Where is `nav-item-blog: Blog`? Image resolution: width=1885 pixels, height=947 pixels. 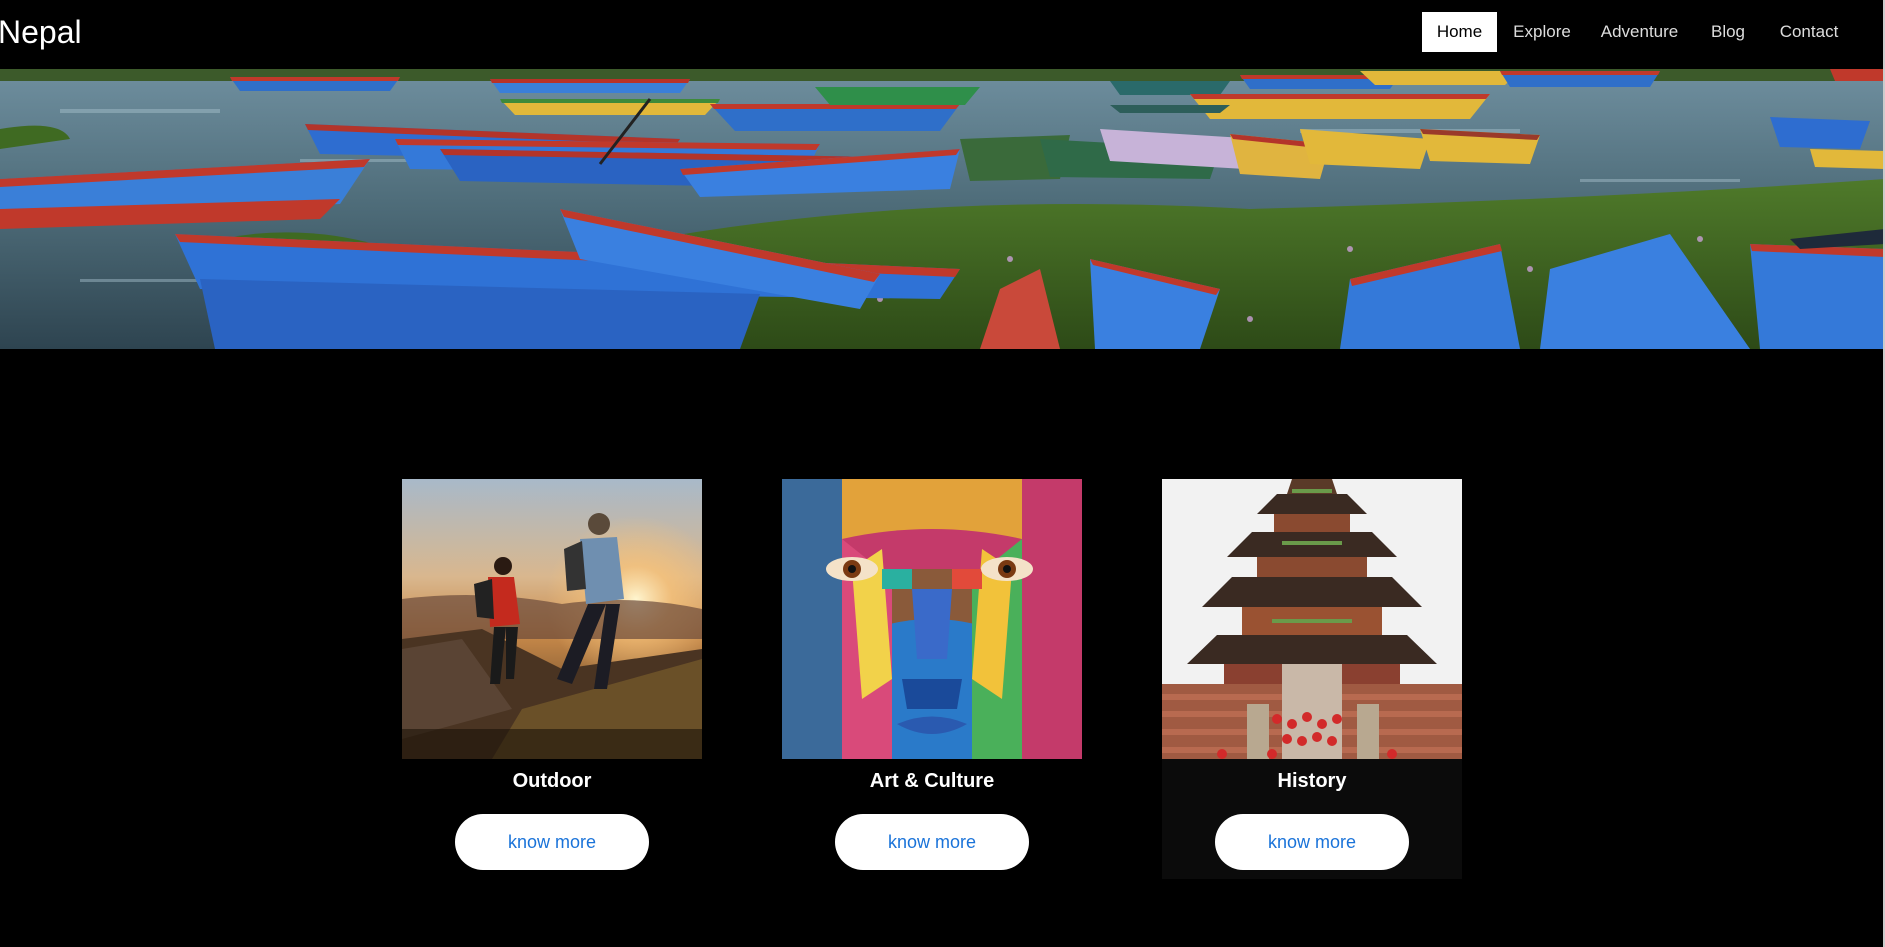
nav-item-blog: Blog is located at coordinates (1728, 32).